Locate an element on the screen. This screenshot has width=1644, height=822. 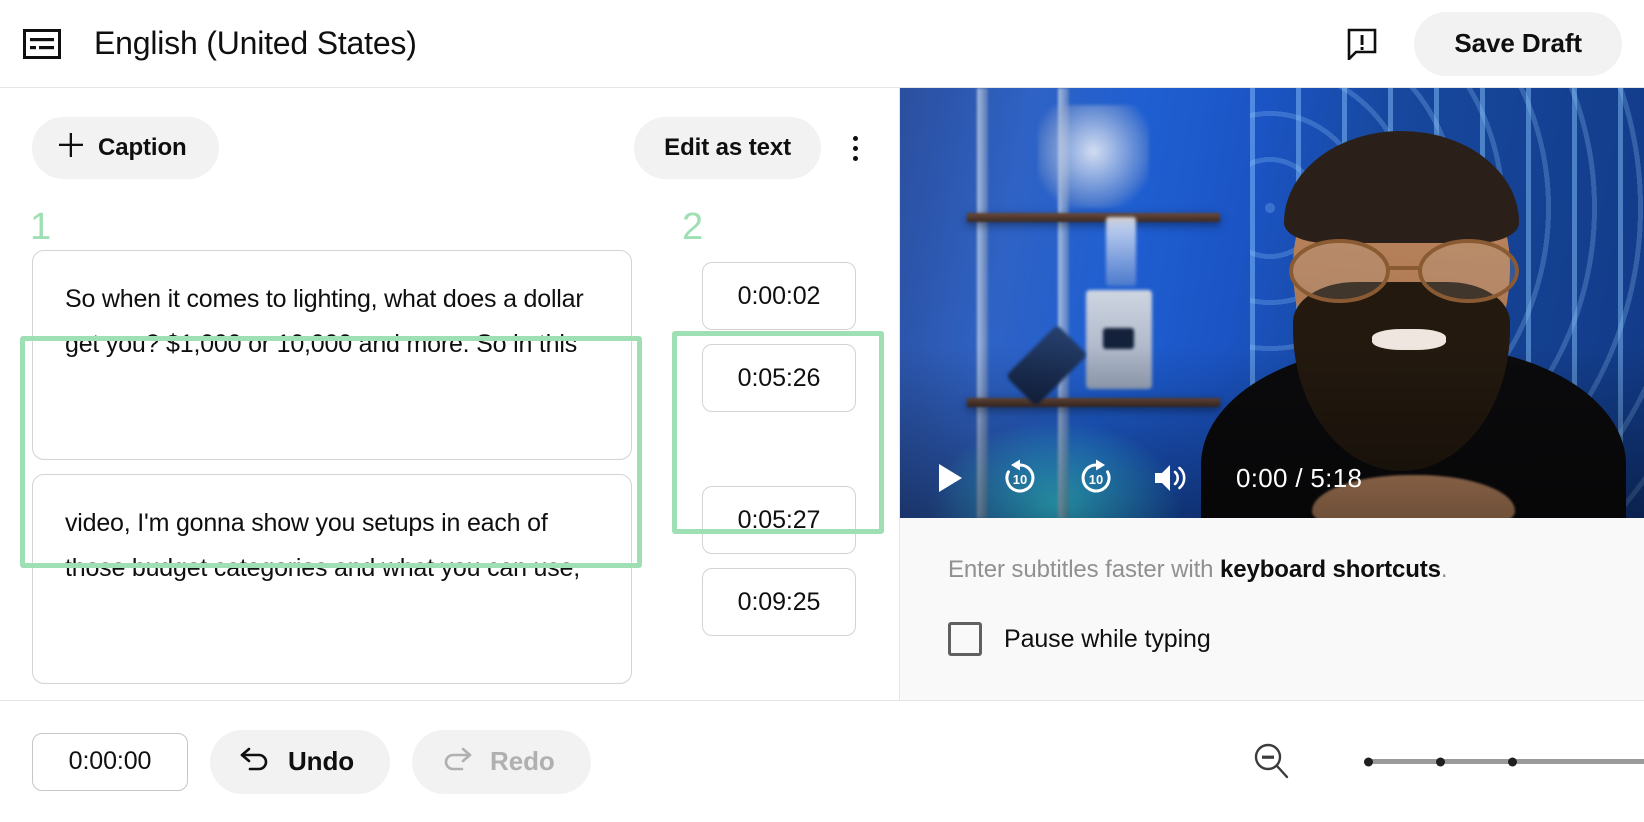
undo-button: Undo is located at coordinates (300, 761).